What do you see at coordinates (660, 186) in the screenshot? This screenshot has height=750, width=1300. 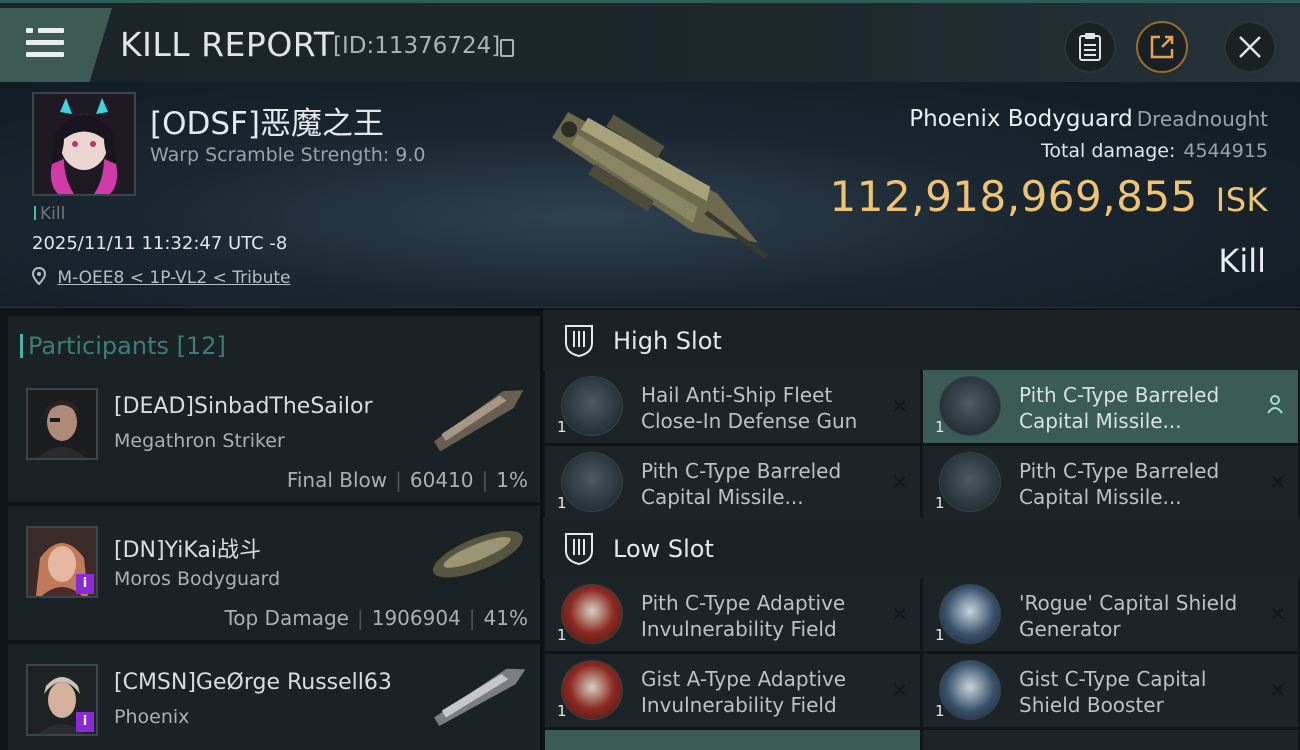 I see `victim-ship-image` at bounding box center [660, 186].